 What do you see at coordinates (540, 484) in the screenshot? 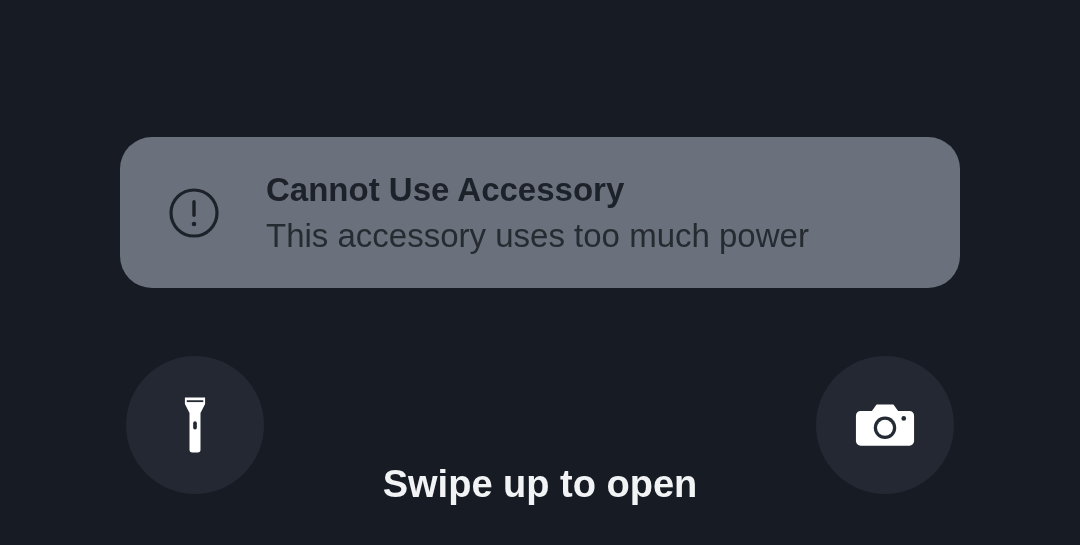
I see `swipe-hint: Swipe up to open` at bounding box center [540, 484].